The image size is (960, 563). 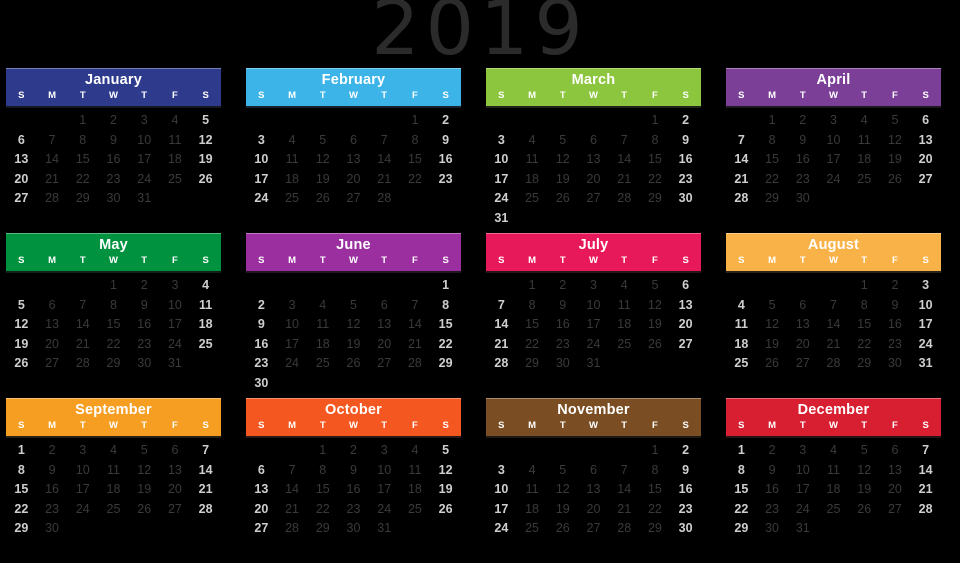 I want to click on month-header-december: December S M T W T F S, so click(x=833, y=418).